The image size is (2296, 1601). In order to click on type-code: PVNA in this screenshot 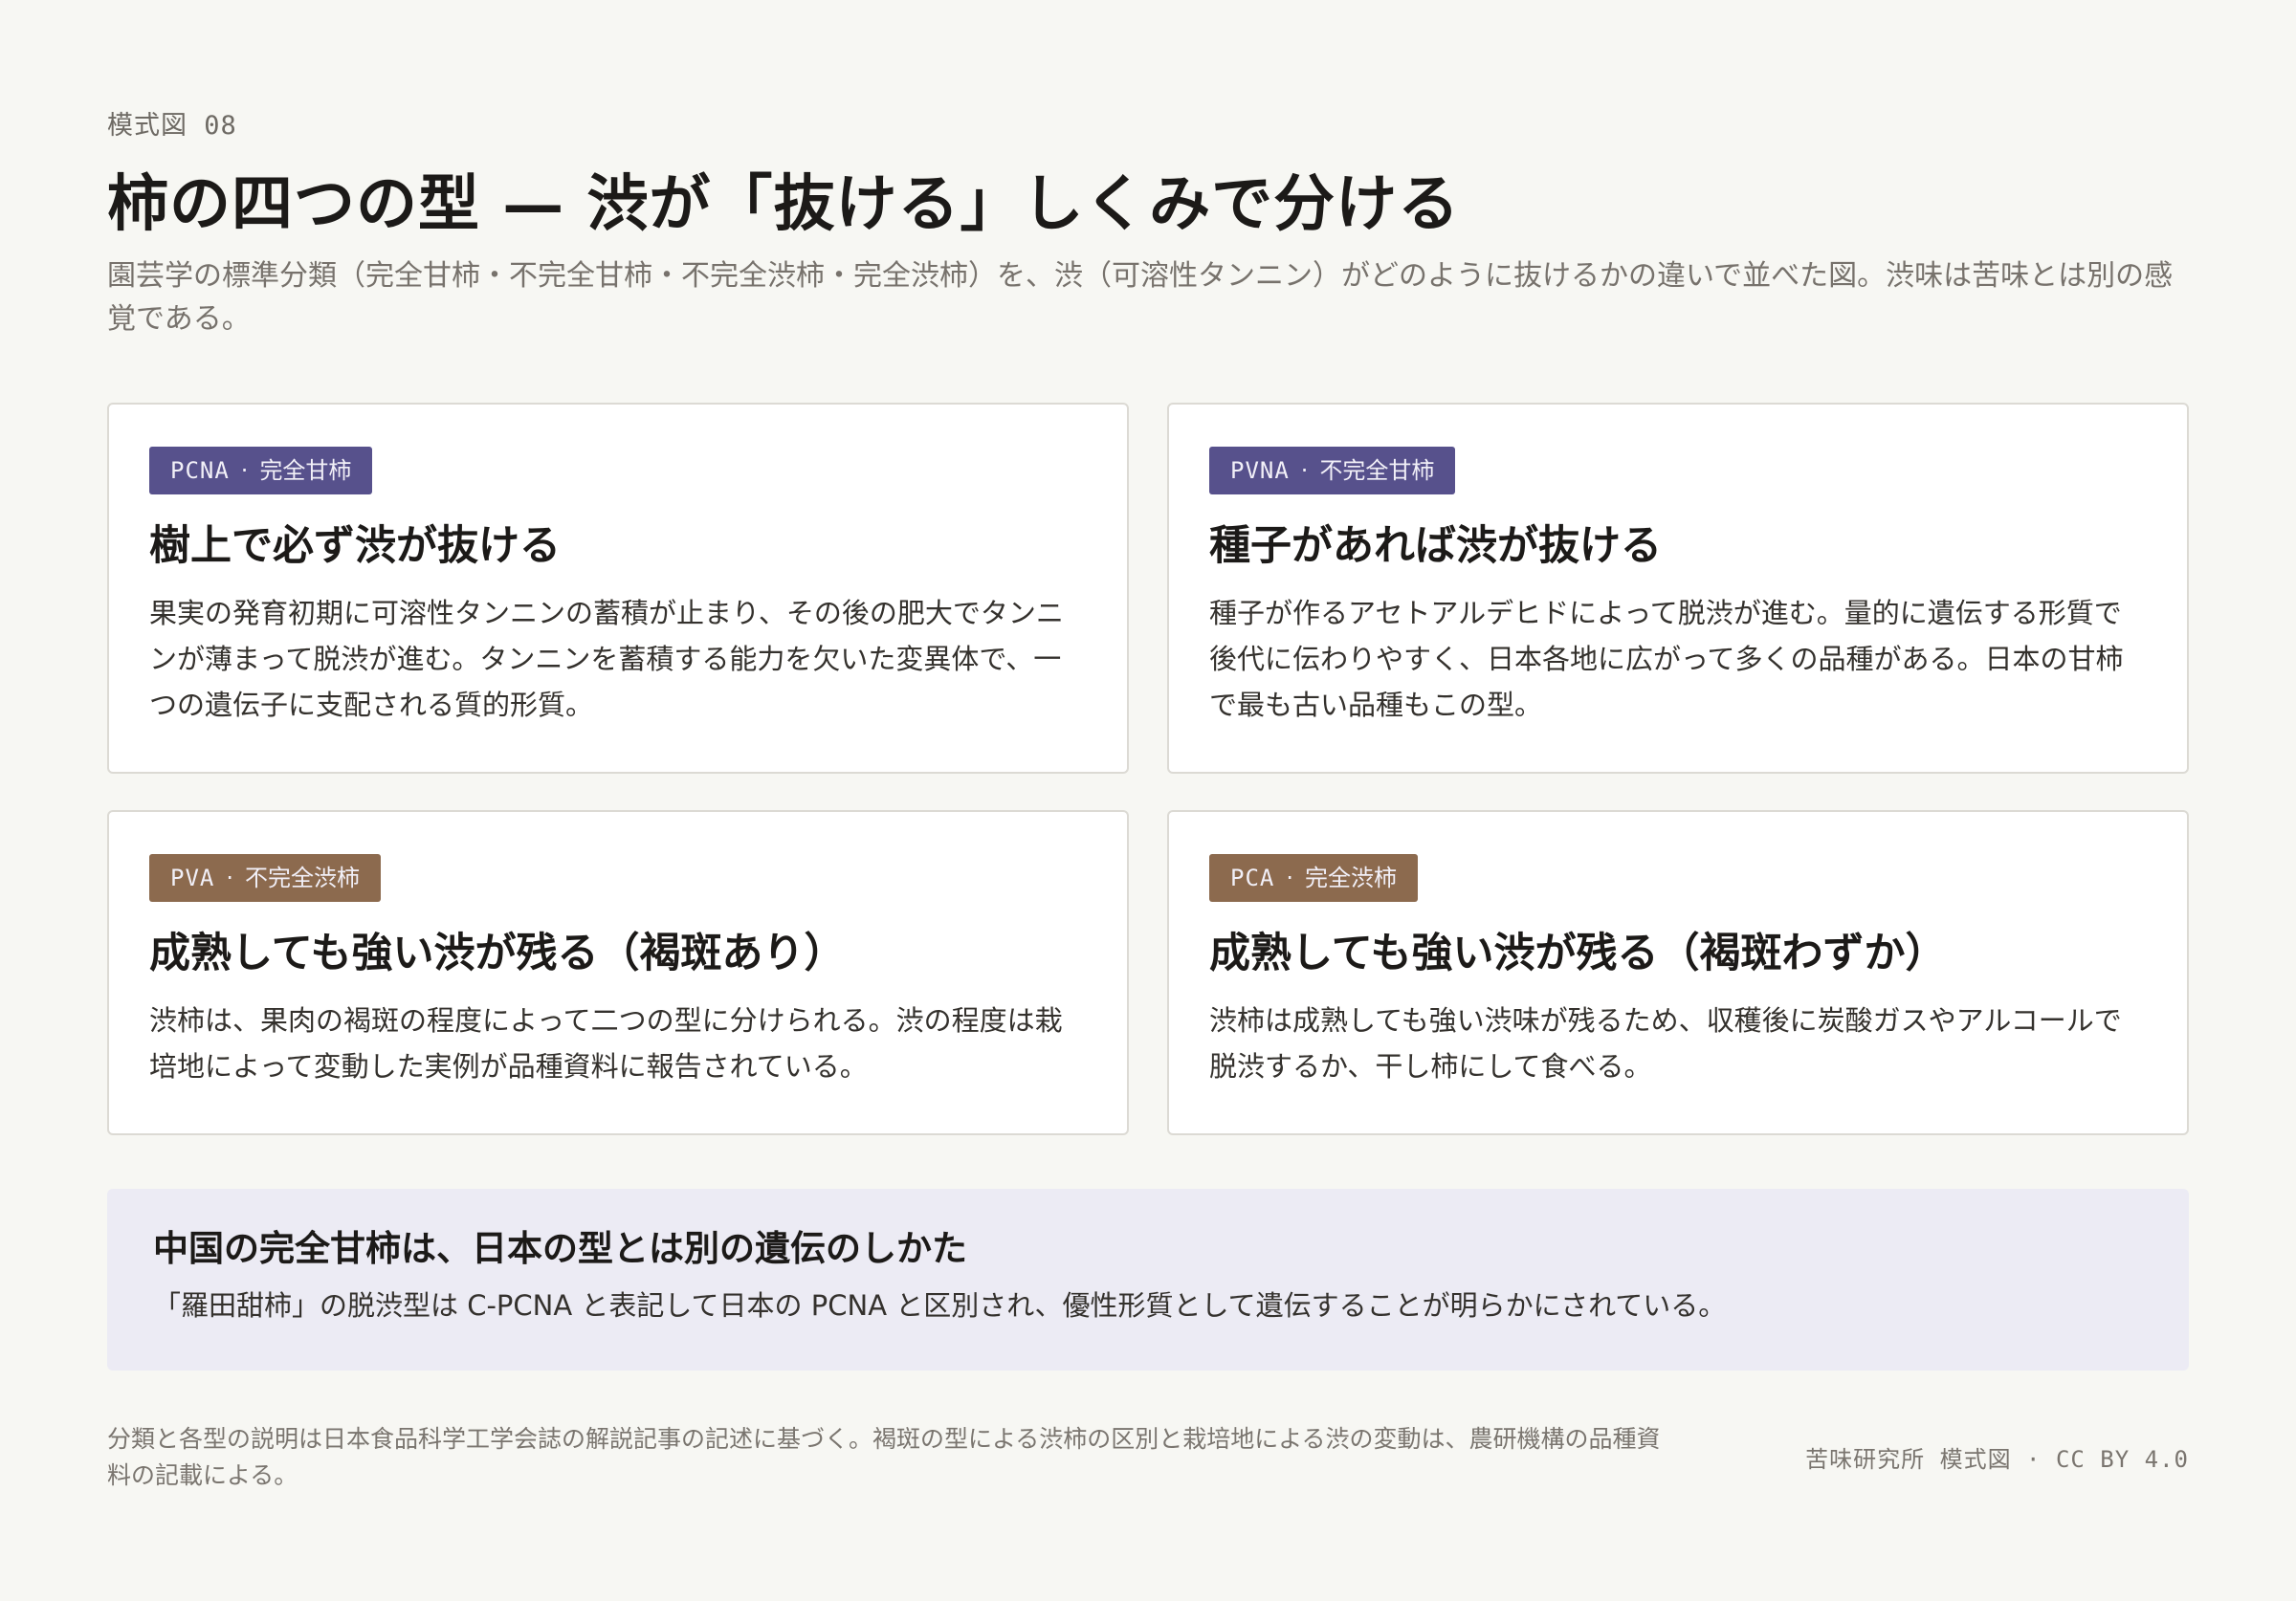, I will do `click(1260, 471)`.